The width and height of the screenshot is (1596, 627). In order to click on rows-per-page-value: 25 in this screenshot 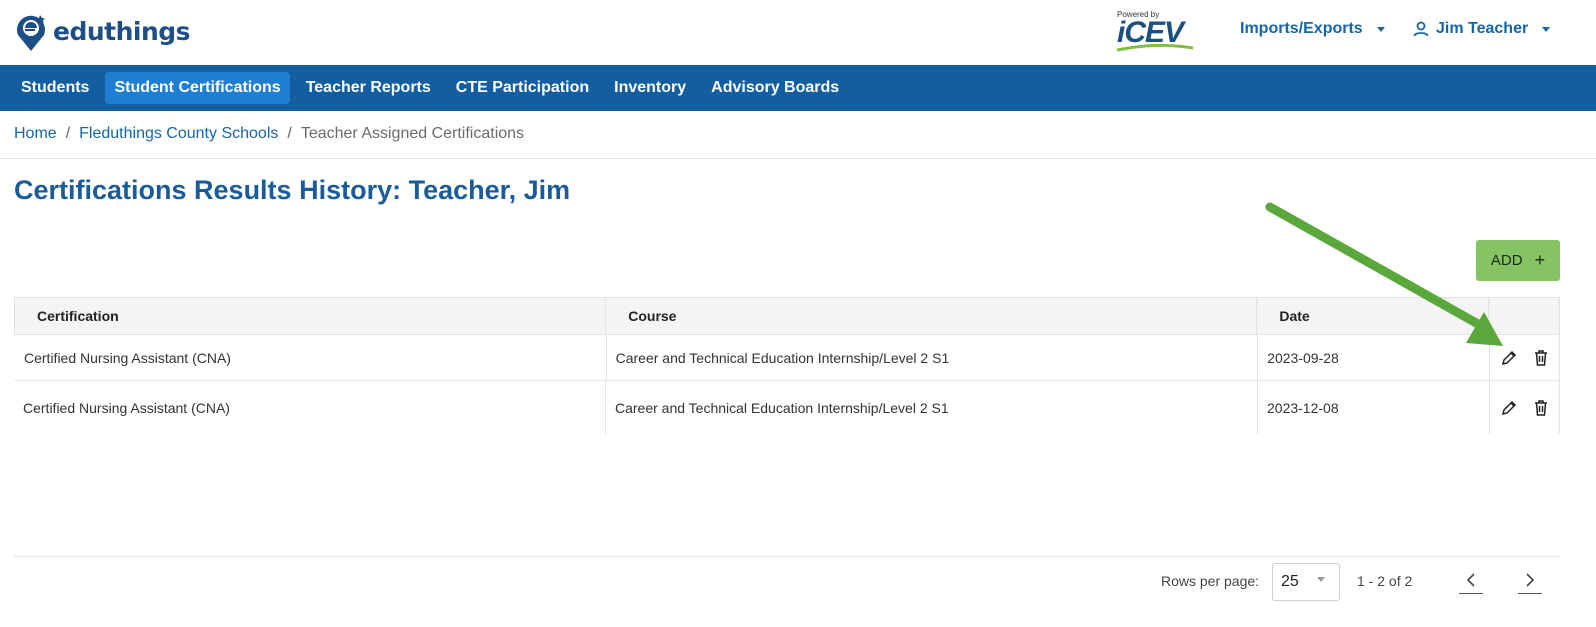, I will do `click(1290, 581)`.